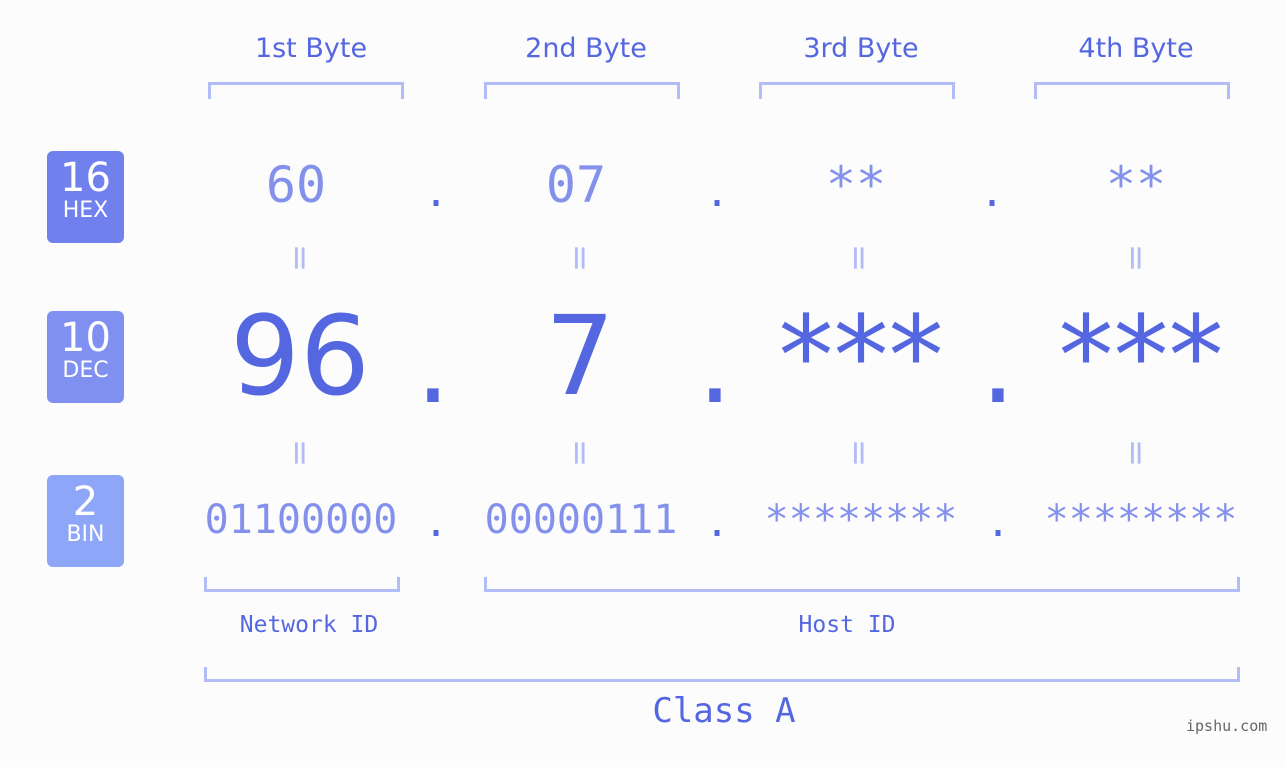  I want to click on hex-byte-4: **, so click(1136, 185).